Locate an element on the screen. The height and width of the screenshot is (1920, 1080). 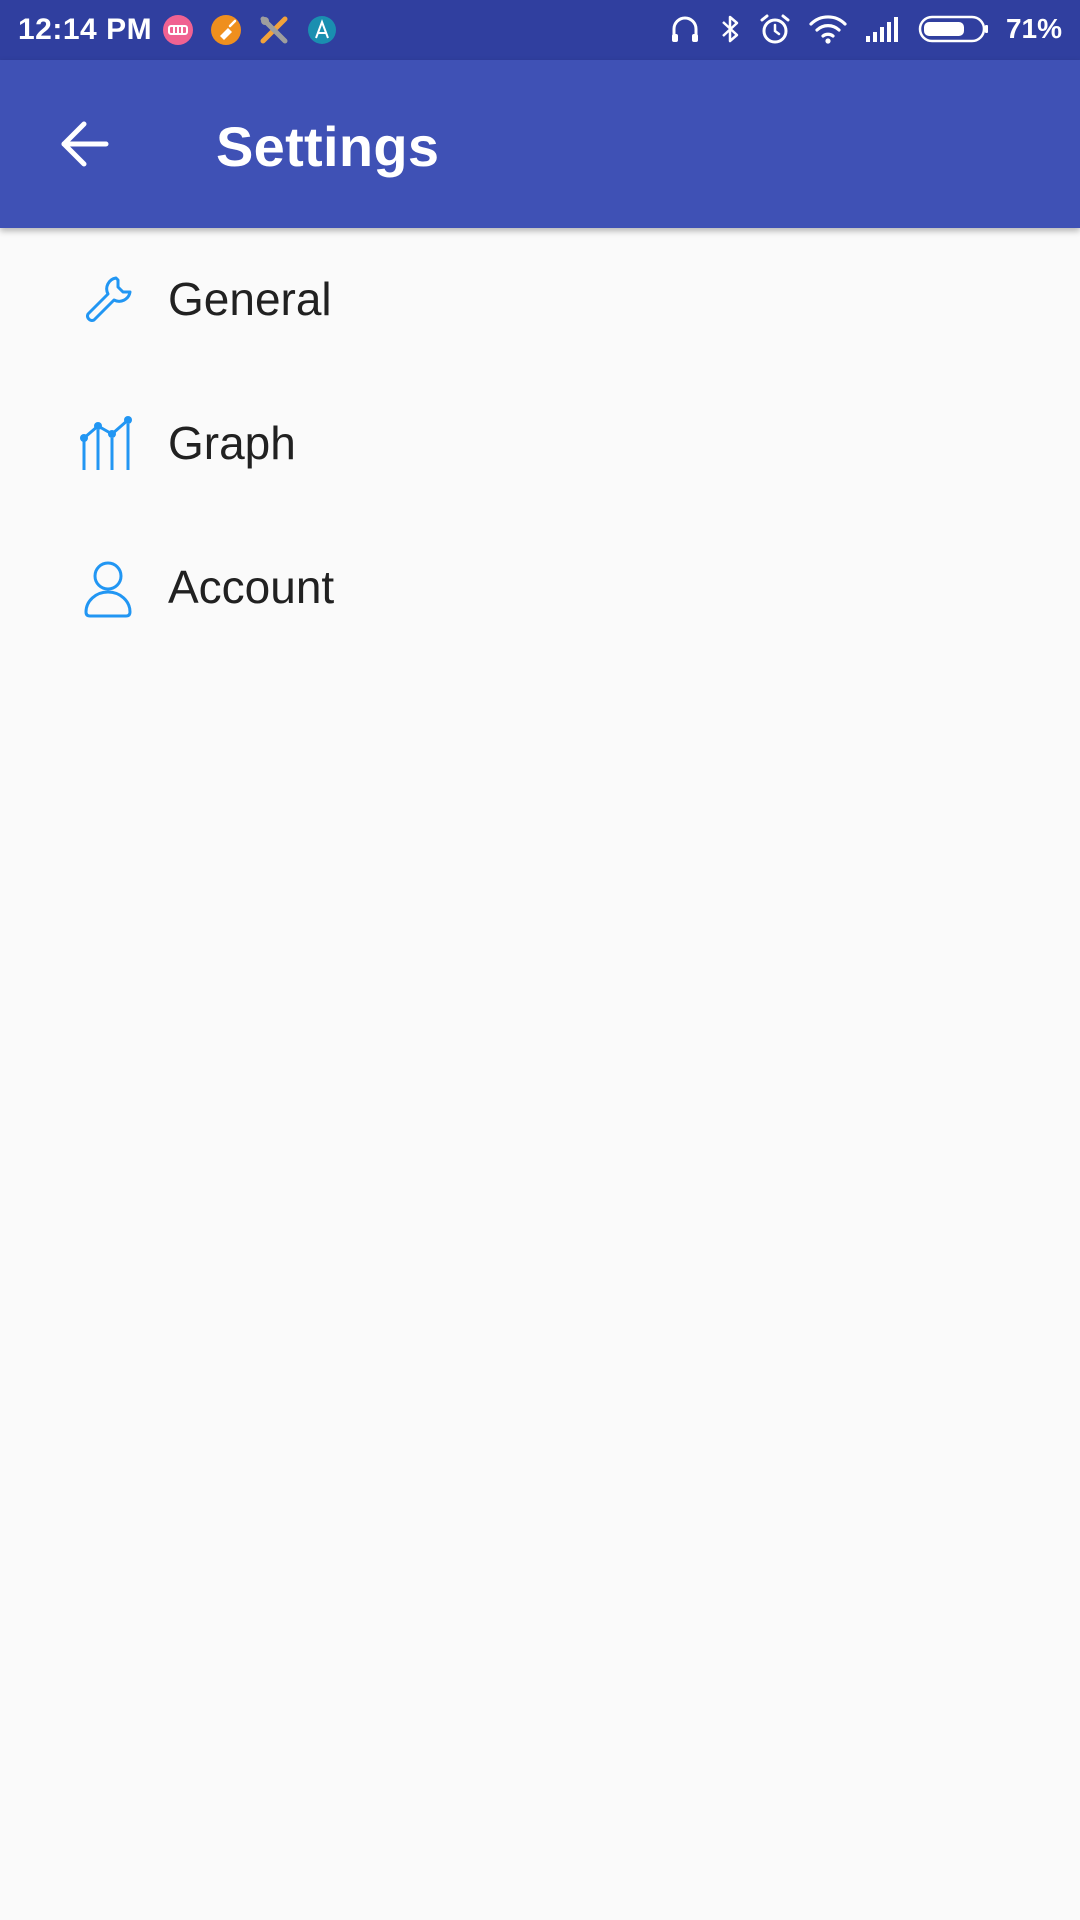
settings-item-label: Graph is located at coordinates (232, 443).